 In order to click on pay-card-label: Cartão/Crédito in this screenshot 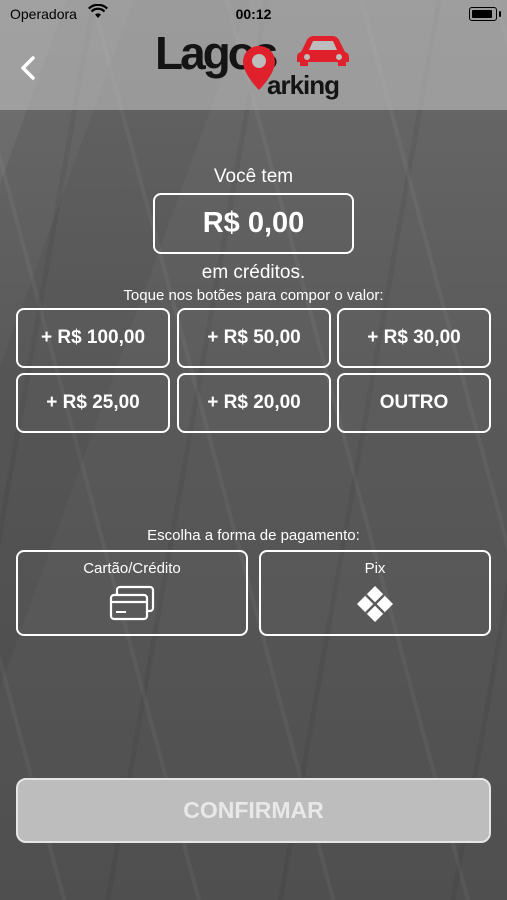, I will do `click(132, 568)`.